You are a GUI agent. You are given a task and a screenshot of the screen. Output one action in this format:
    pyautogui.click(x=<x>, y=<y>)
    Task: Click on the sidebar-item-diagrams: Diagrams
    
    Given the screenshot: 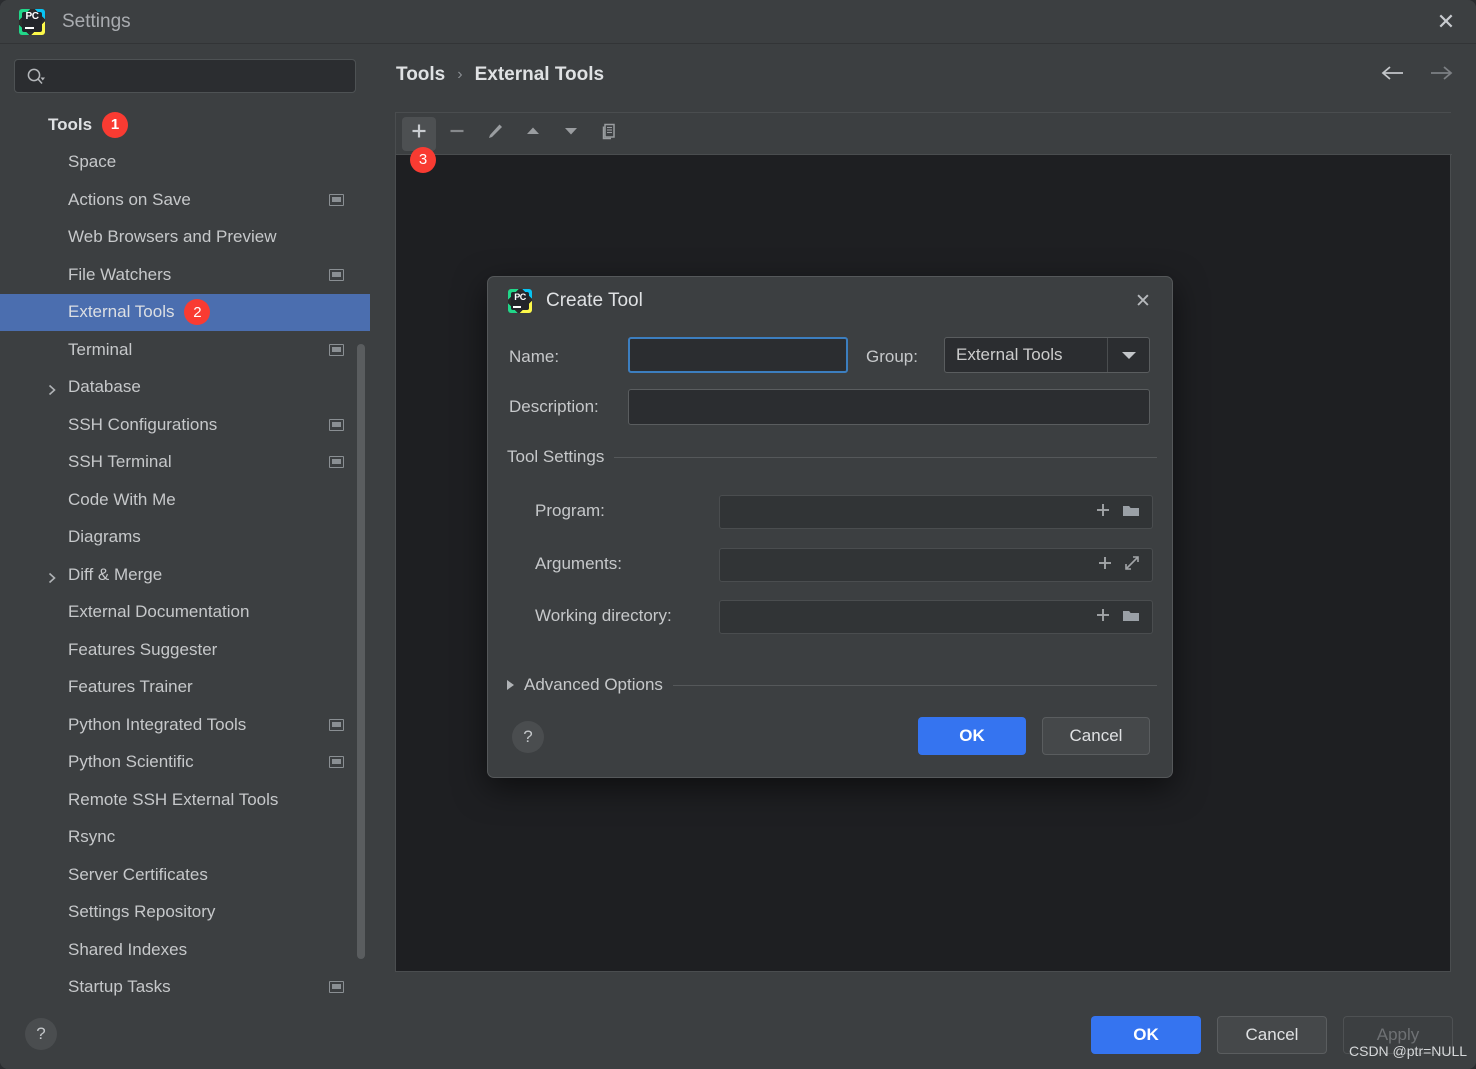 What is the action you would take?
    pyautogui.click(x=185, y=538)
    